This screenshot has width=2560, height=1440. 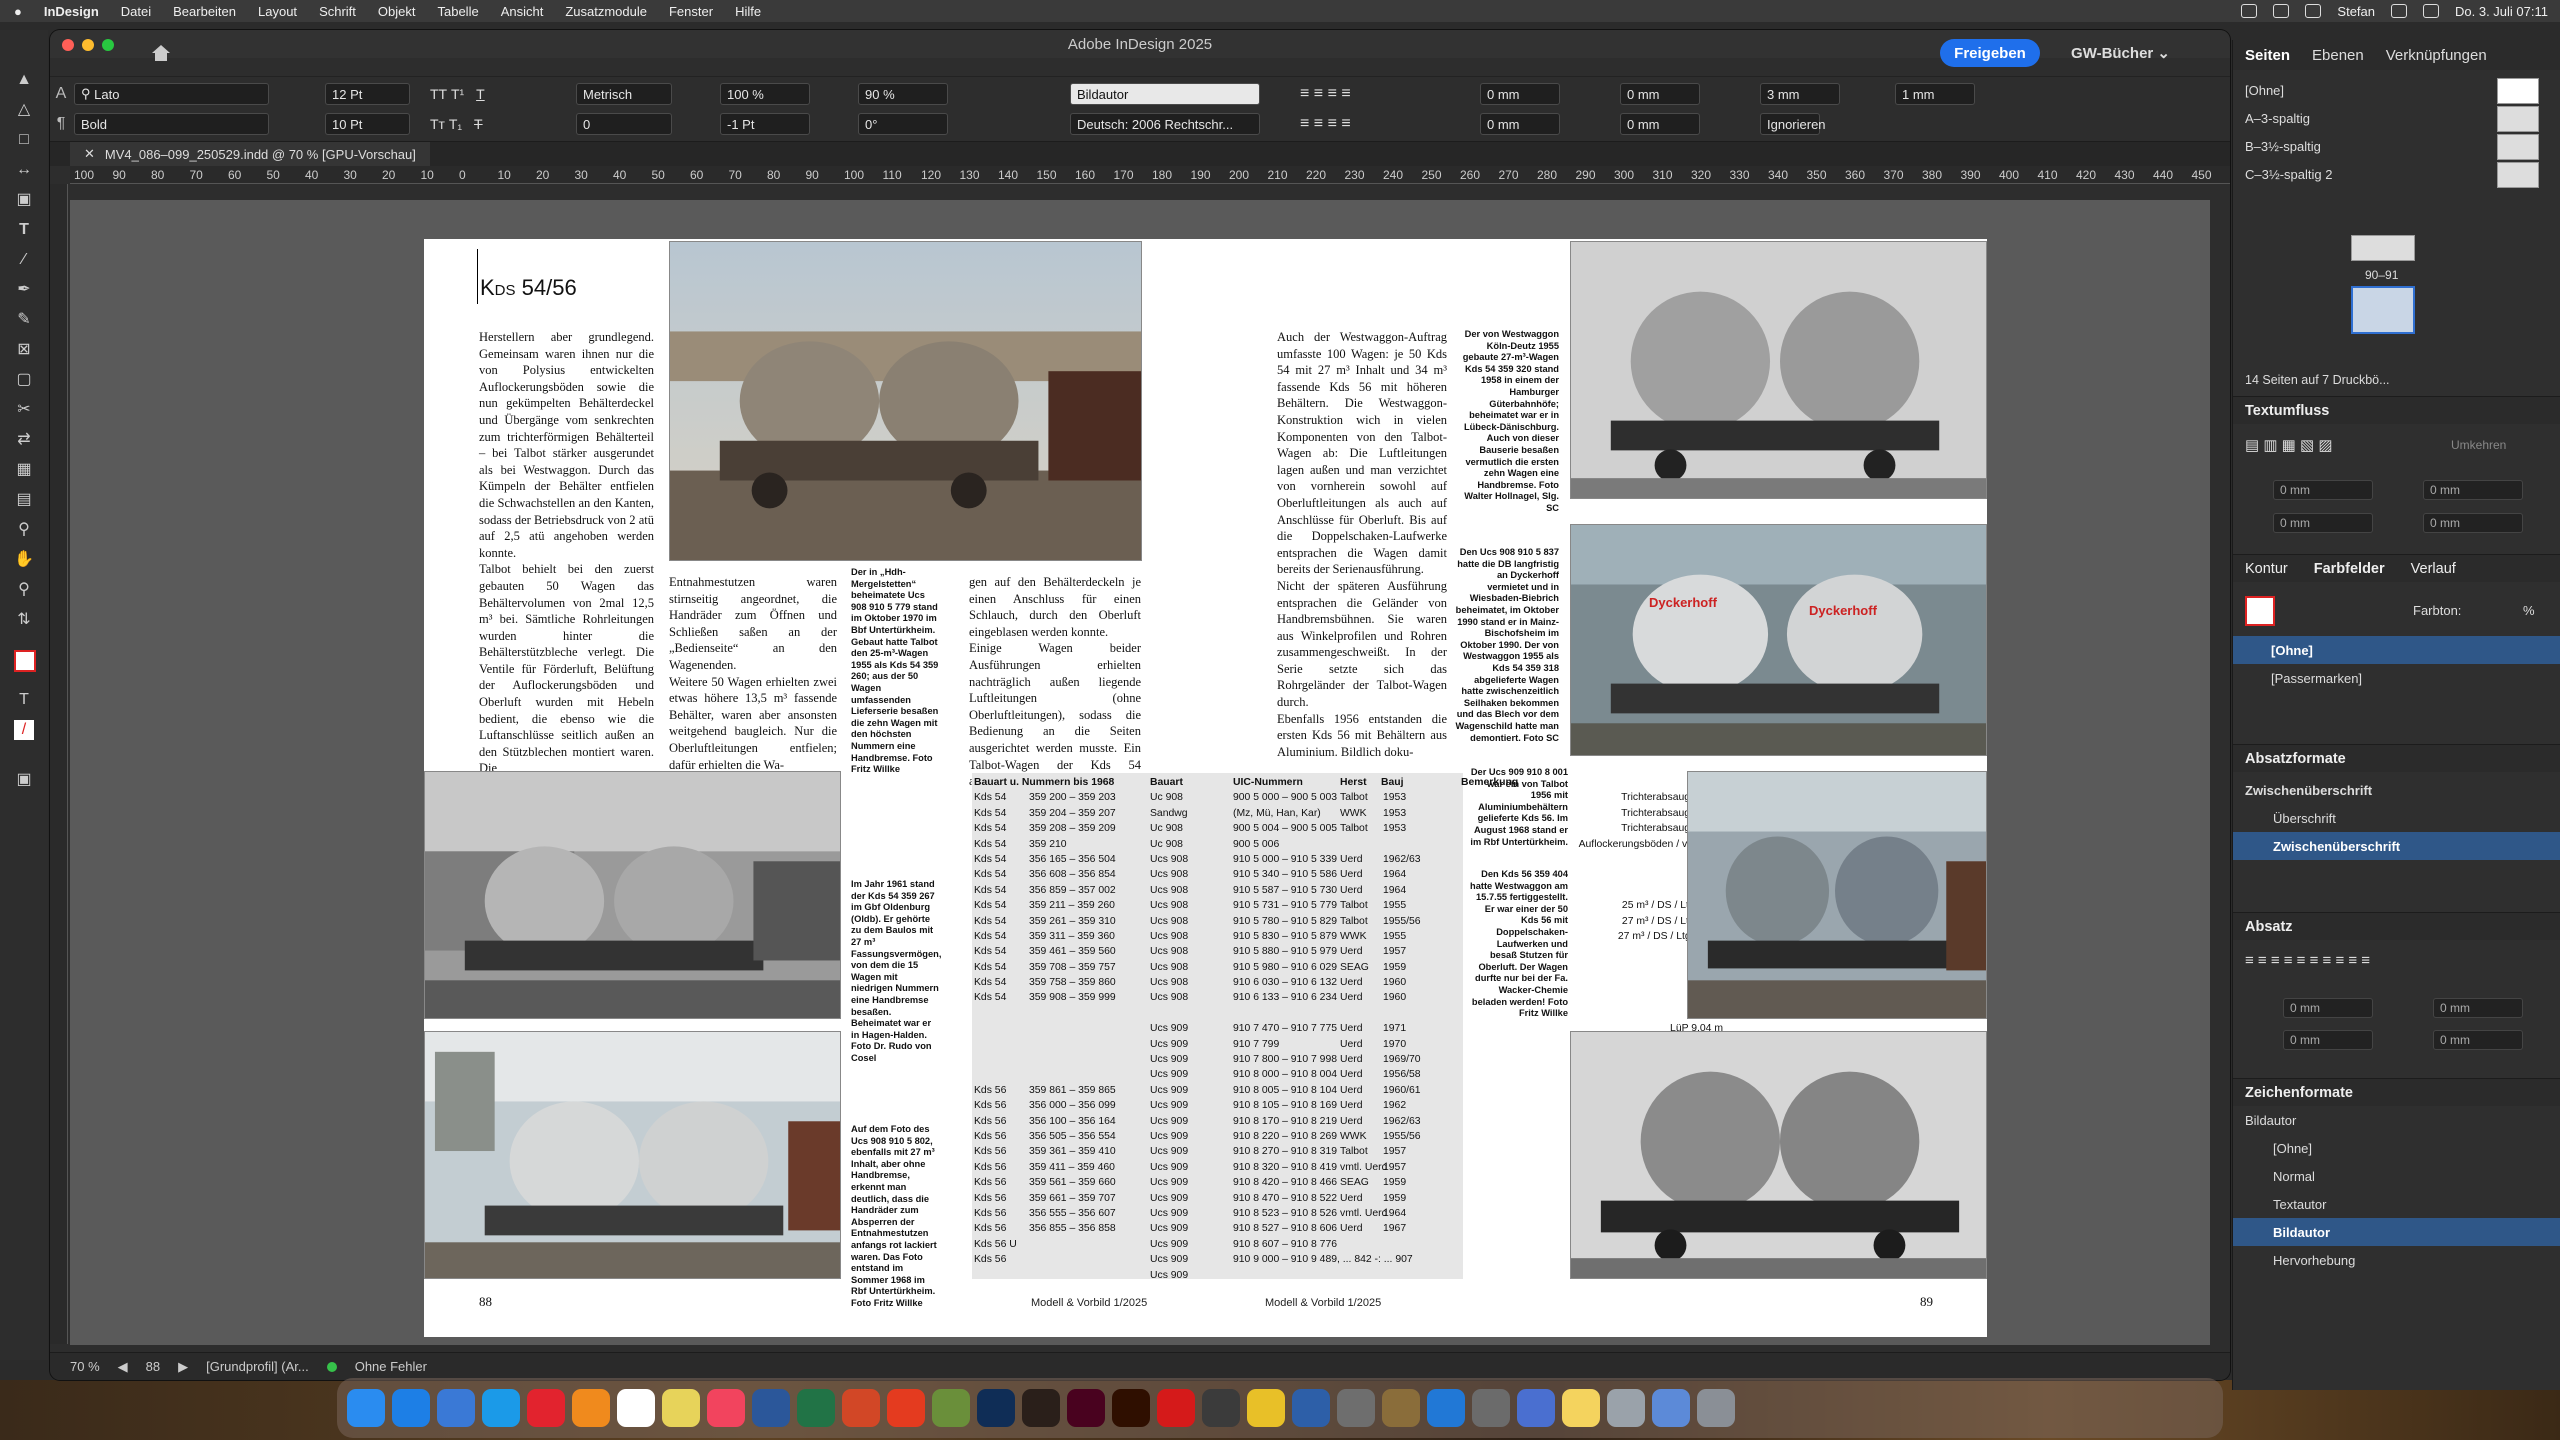 What do you see at coordinates (1778, 640) in the screenshot?
I see `photo-dyckerhoff: Dyckerhoff Dyckerhoff` at bounding box center [1778, 640].